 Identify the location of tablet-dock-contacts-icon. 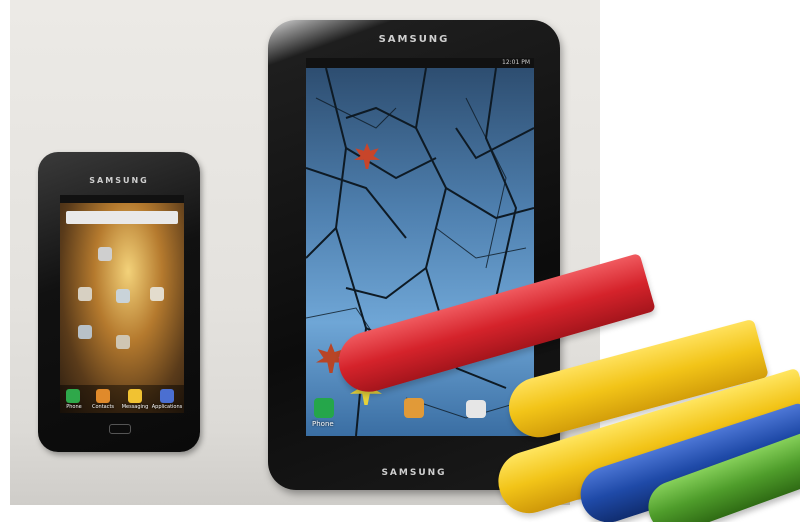
(414, 408).